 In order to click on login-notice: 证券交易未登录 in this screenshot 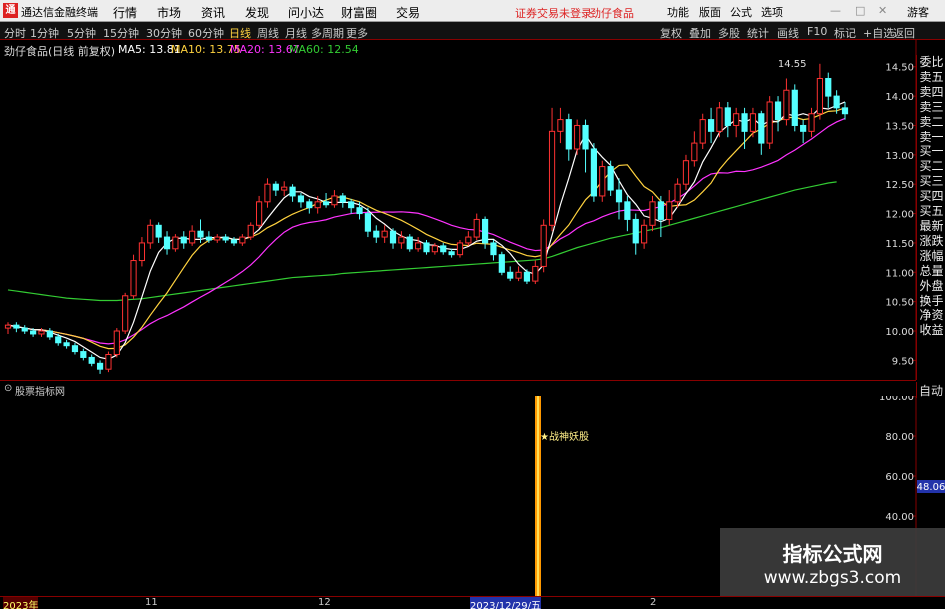, I will do `click(553, 13)`.